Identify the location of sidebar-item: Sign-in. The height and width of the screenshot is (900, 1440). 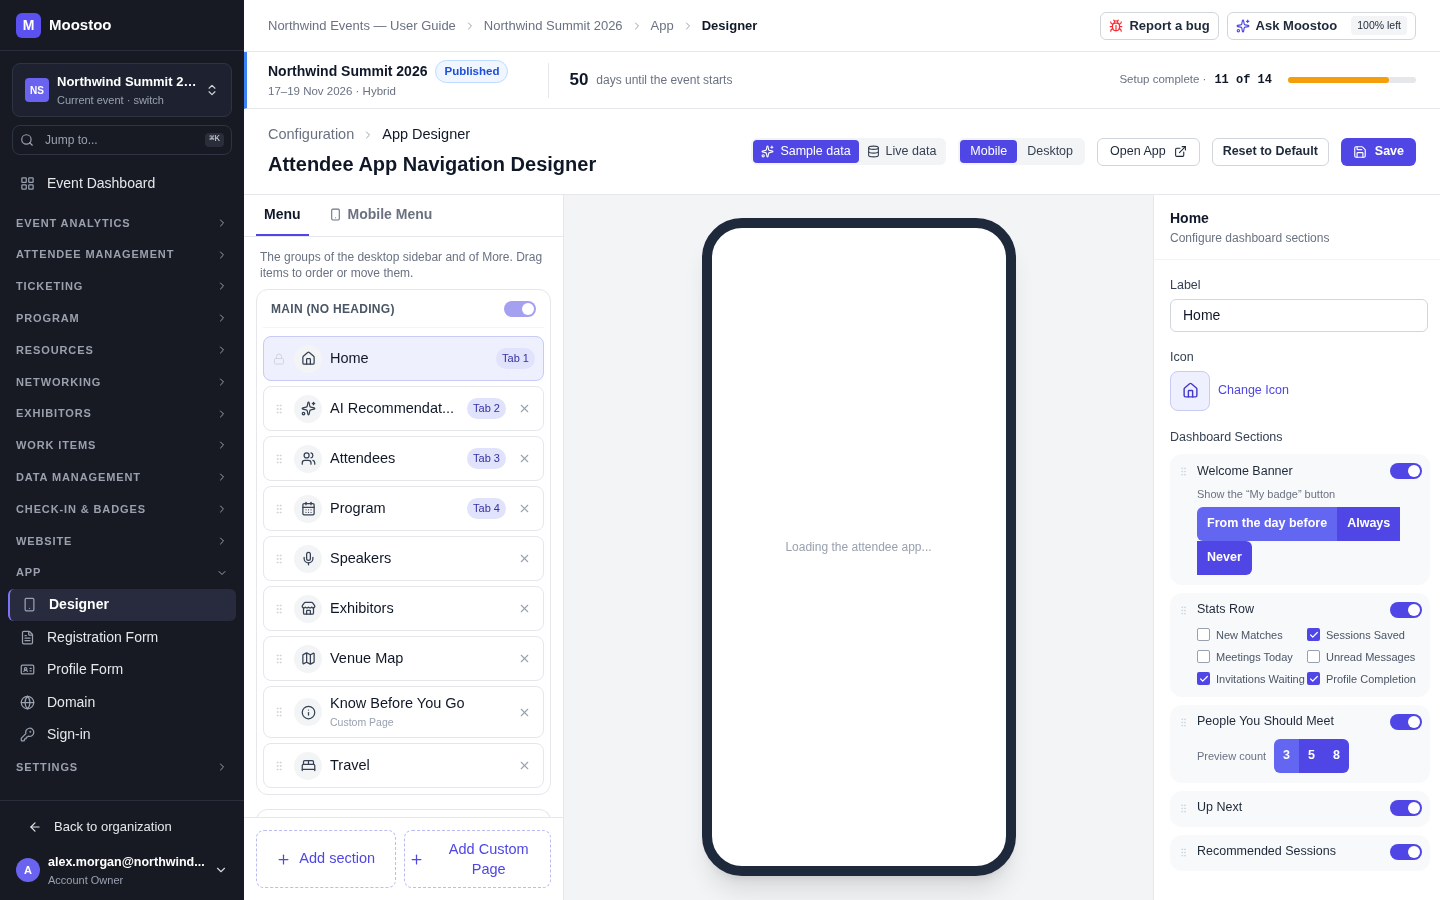
(122, 735).